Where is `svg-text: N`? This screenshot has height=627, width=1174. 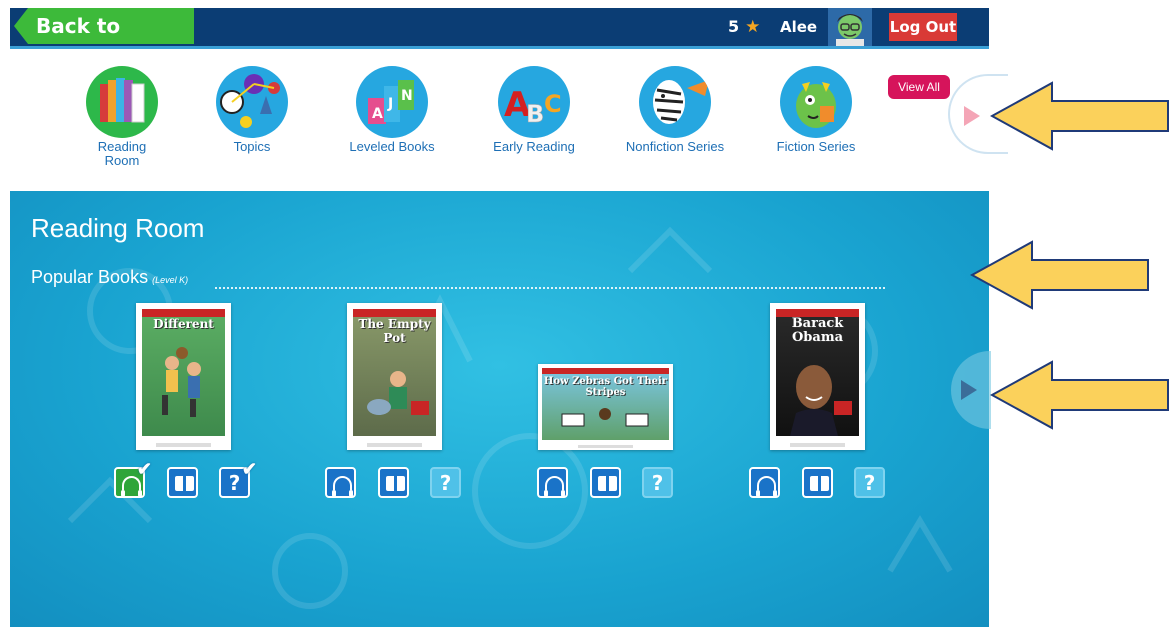
svg-text: N is located at coordinates (407, 96).